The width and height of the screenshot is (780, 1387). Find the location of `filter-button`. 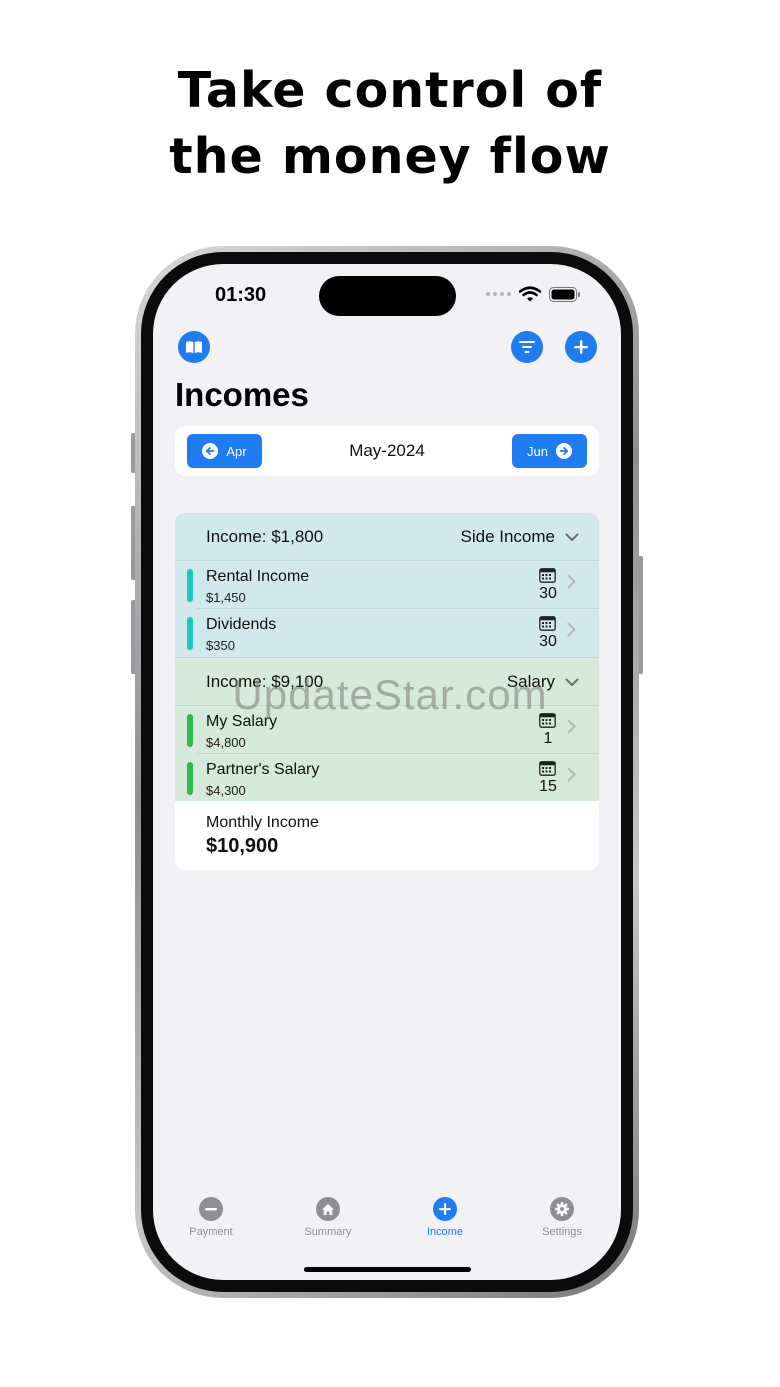

filter-button is located at coordinates (527, 347).